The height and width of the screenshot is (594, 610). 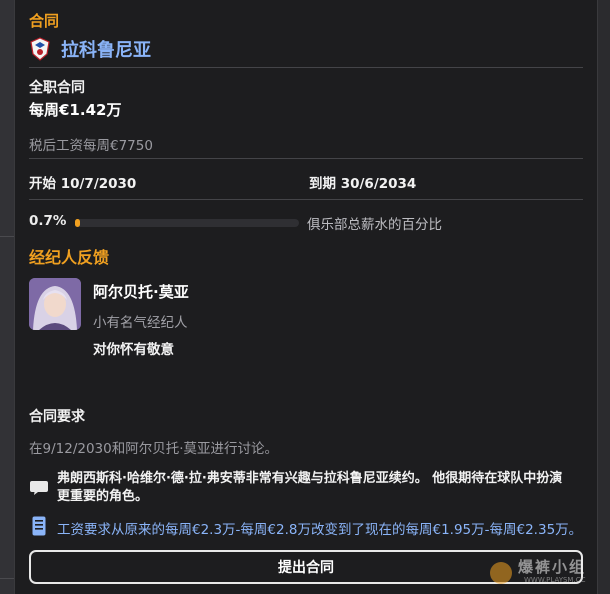 What do you see at coordinates (552, 567) in the screenshot?
I see `watermark-text: 爆裤小组` at bounding box center [552, 567].